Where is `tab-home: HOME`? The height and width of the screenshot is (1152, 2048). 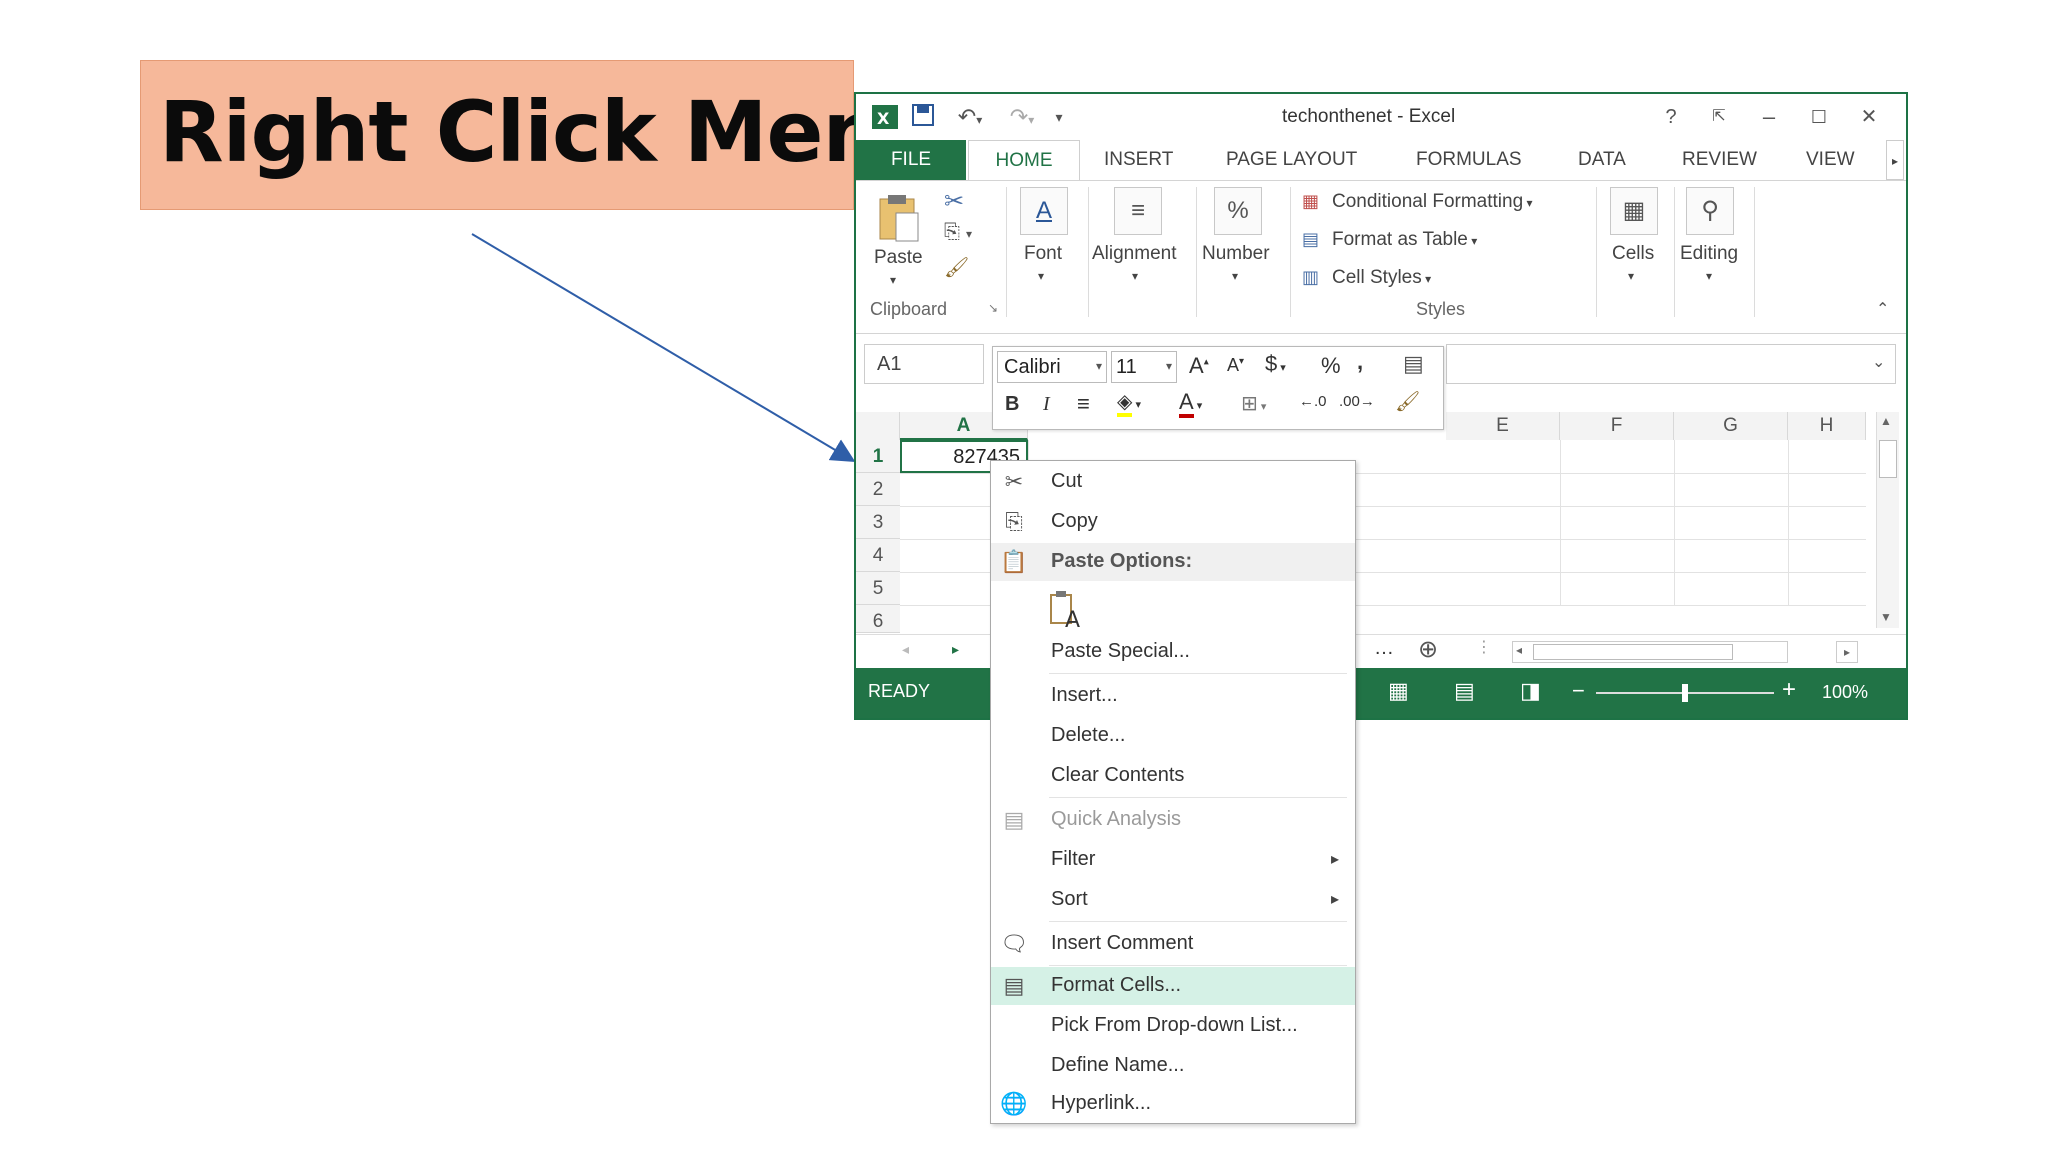 tab-home: HOME is located at coordinates (1024, 160).